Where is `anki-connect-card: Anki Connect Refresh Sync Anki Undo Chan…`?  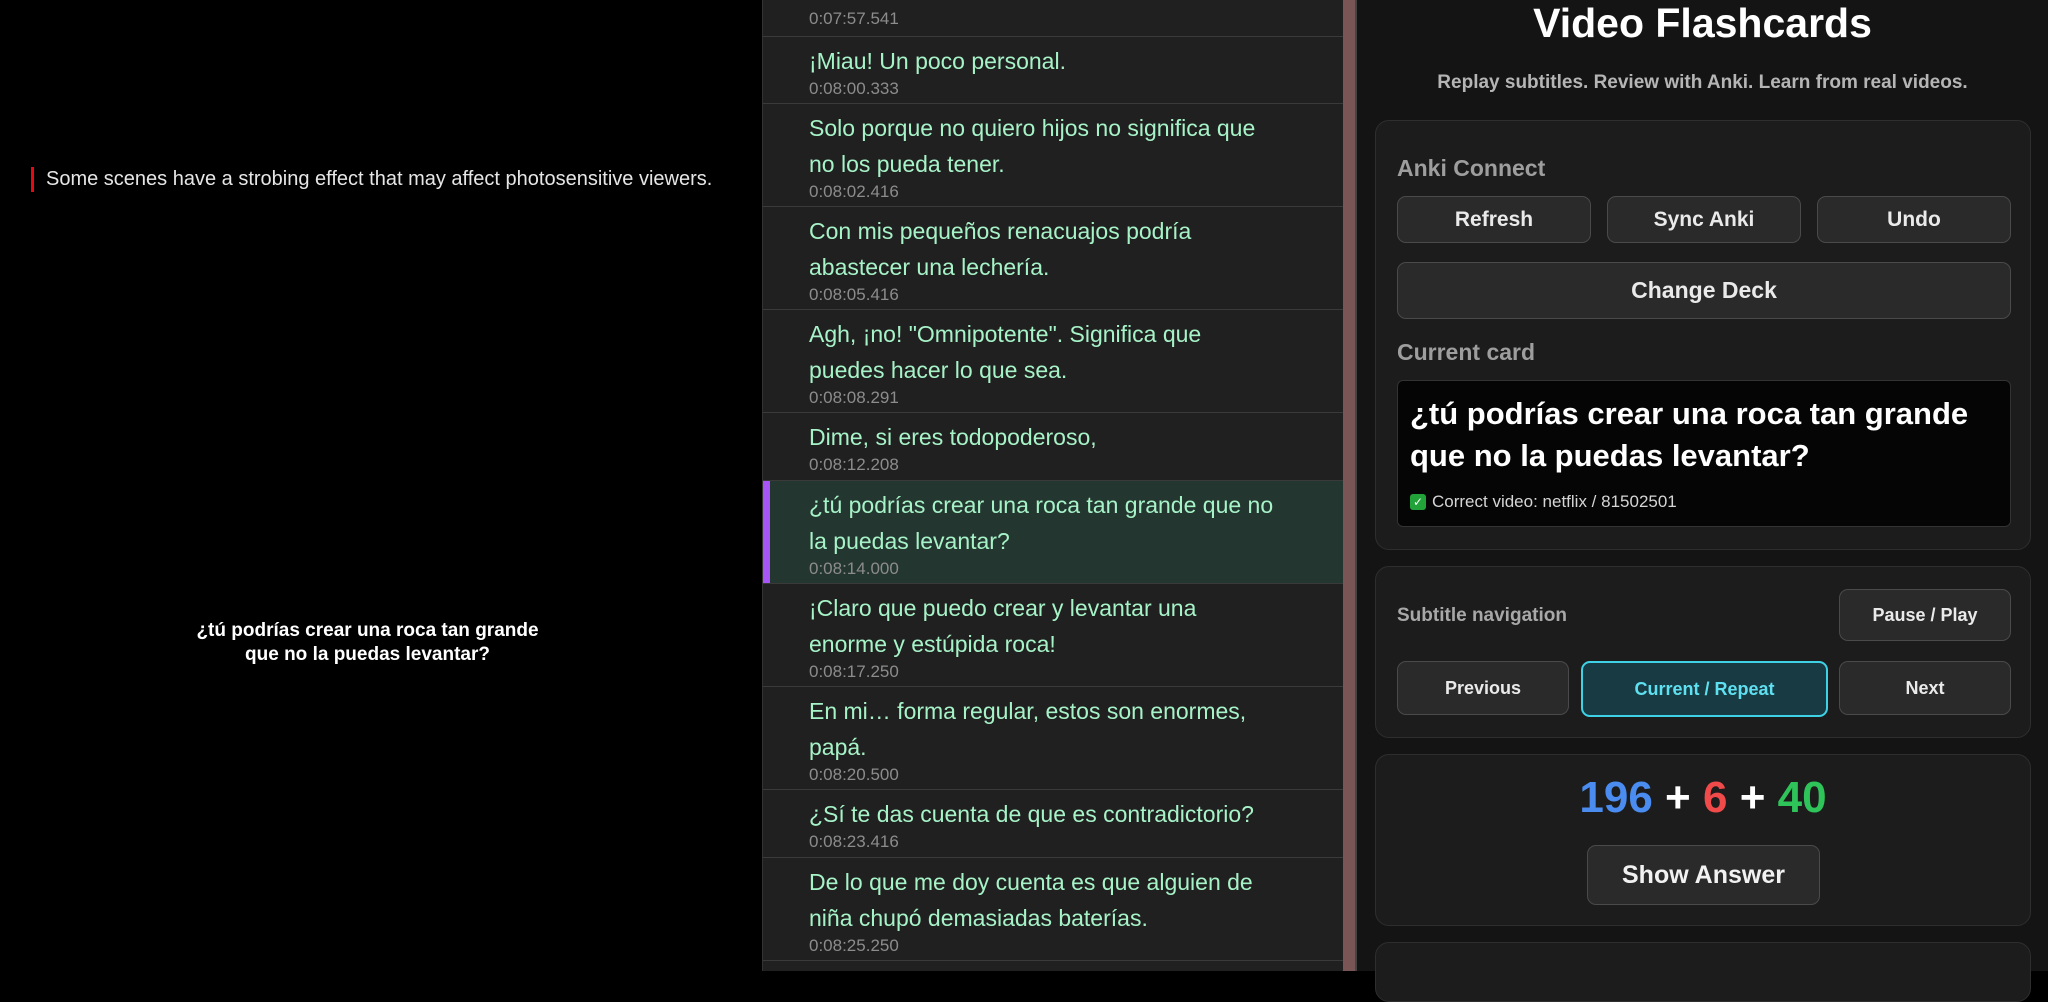
anki-connect-card: Anki Connect Refresh Sync Anki Undo Chan… is located at coordinates (1703, 335).